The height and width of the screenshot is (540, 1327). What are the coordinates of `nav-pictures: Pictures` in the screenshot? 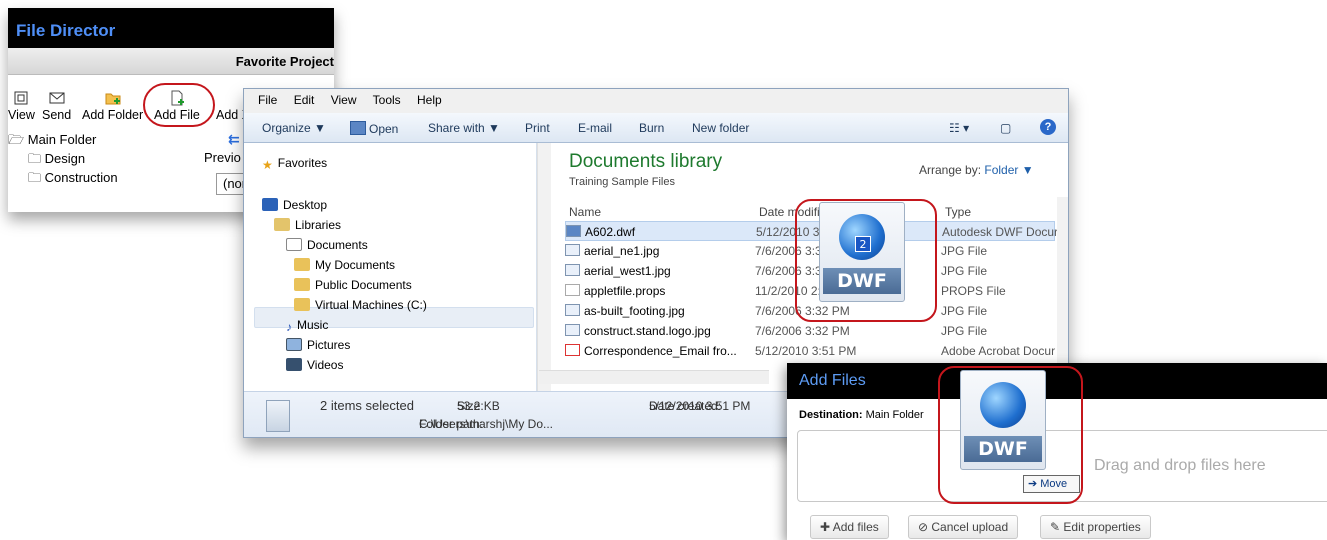 It's located at (318, 345).